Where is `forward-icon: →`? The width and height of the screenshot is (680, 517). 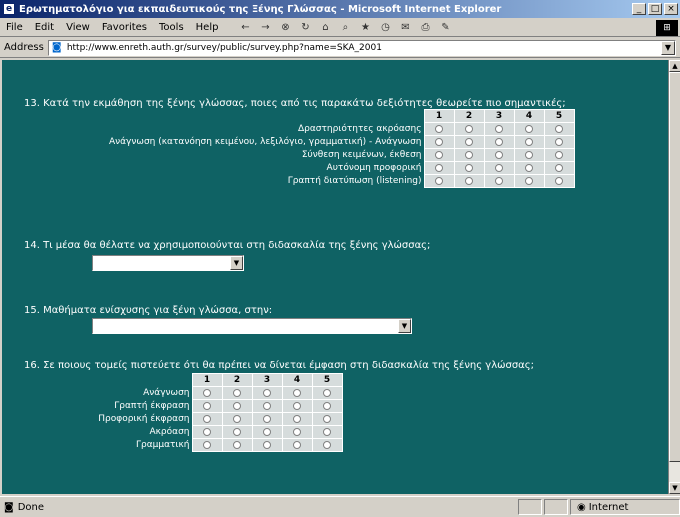 forward-icon: → is located at coordinates (265, 28).